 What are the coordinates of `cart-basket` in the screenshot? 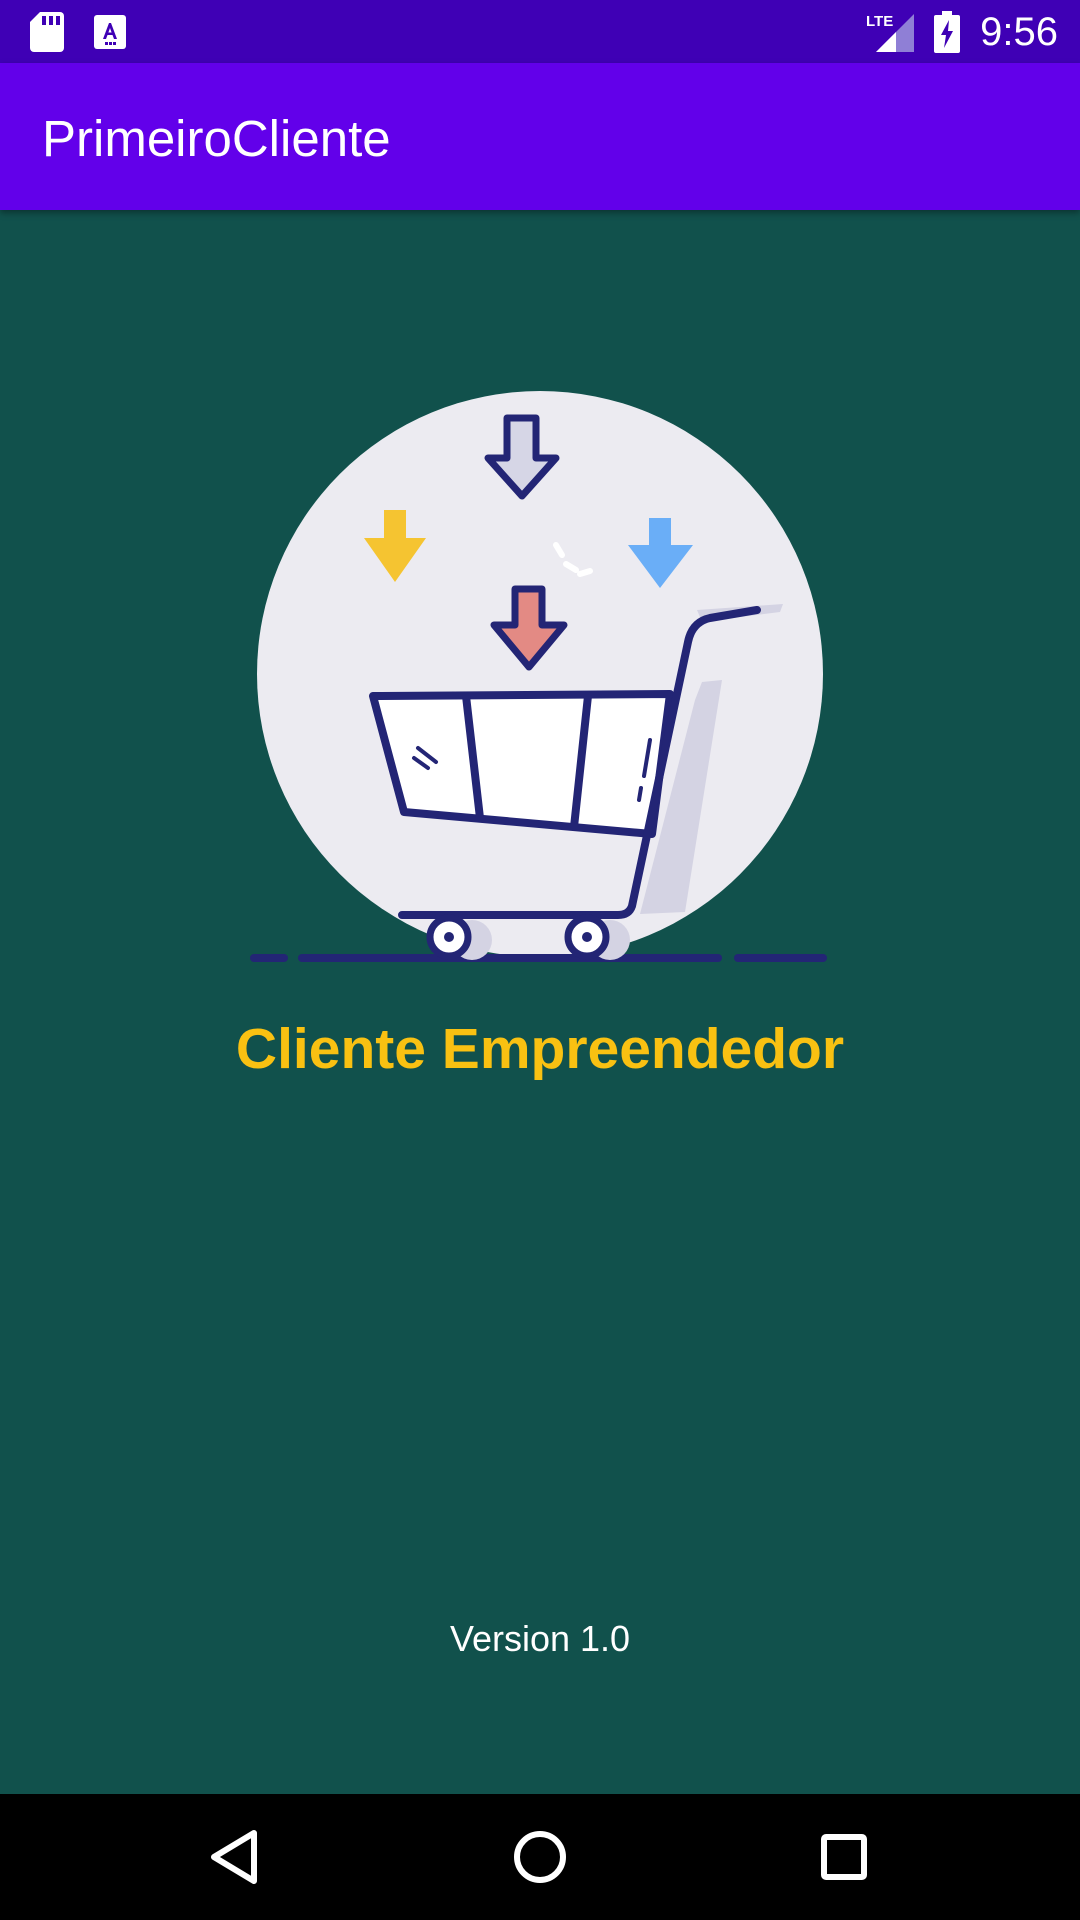 It's located at (521, 764).